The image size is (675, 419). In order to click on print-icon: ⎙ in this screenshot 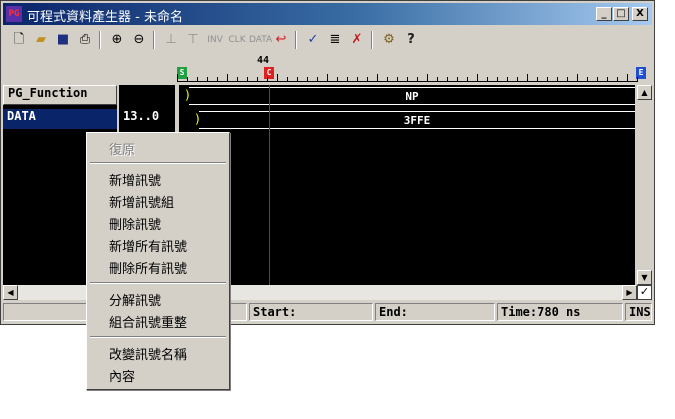, I will do `click(85, 40)`.